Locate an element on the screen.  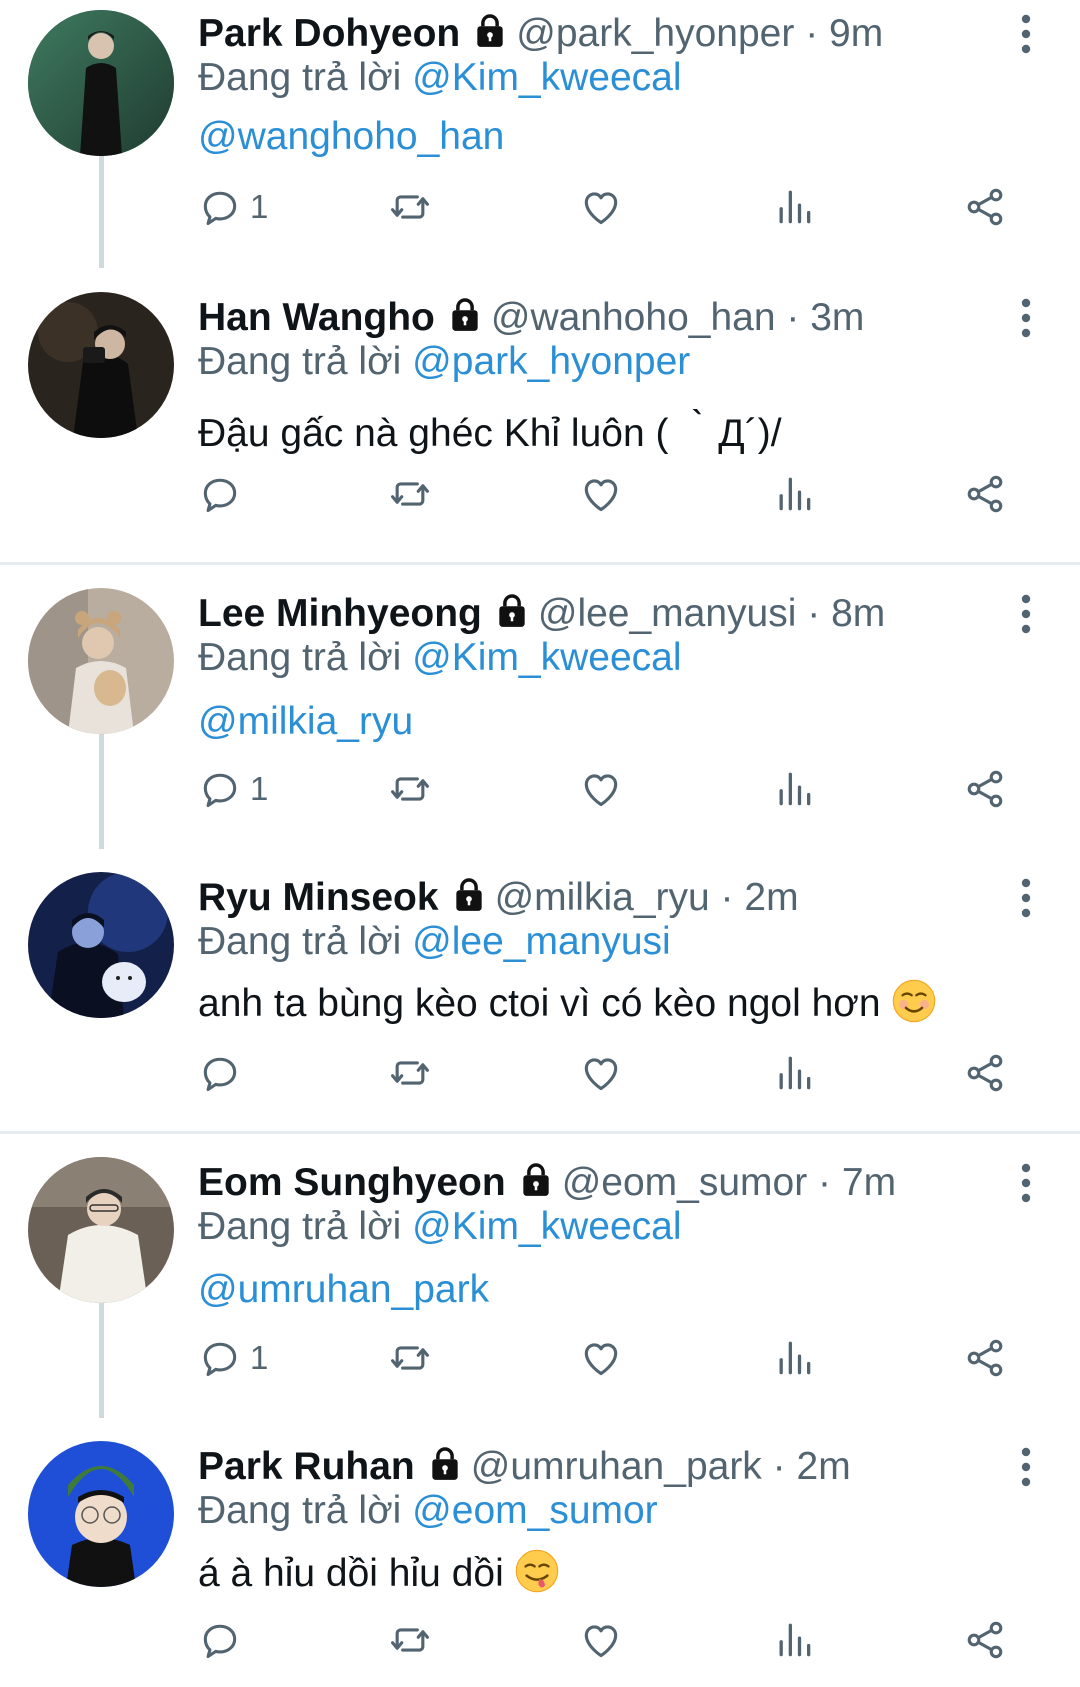
user-handle: @umruhan_park is located at coordinates (616, 1466).